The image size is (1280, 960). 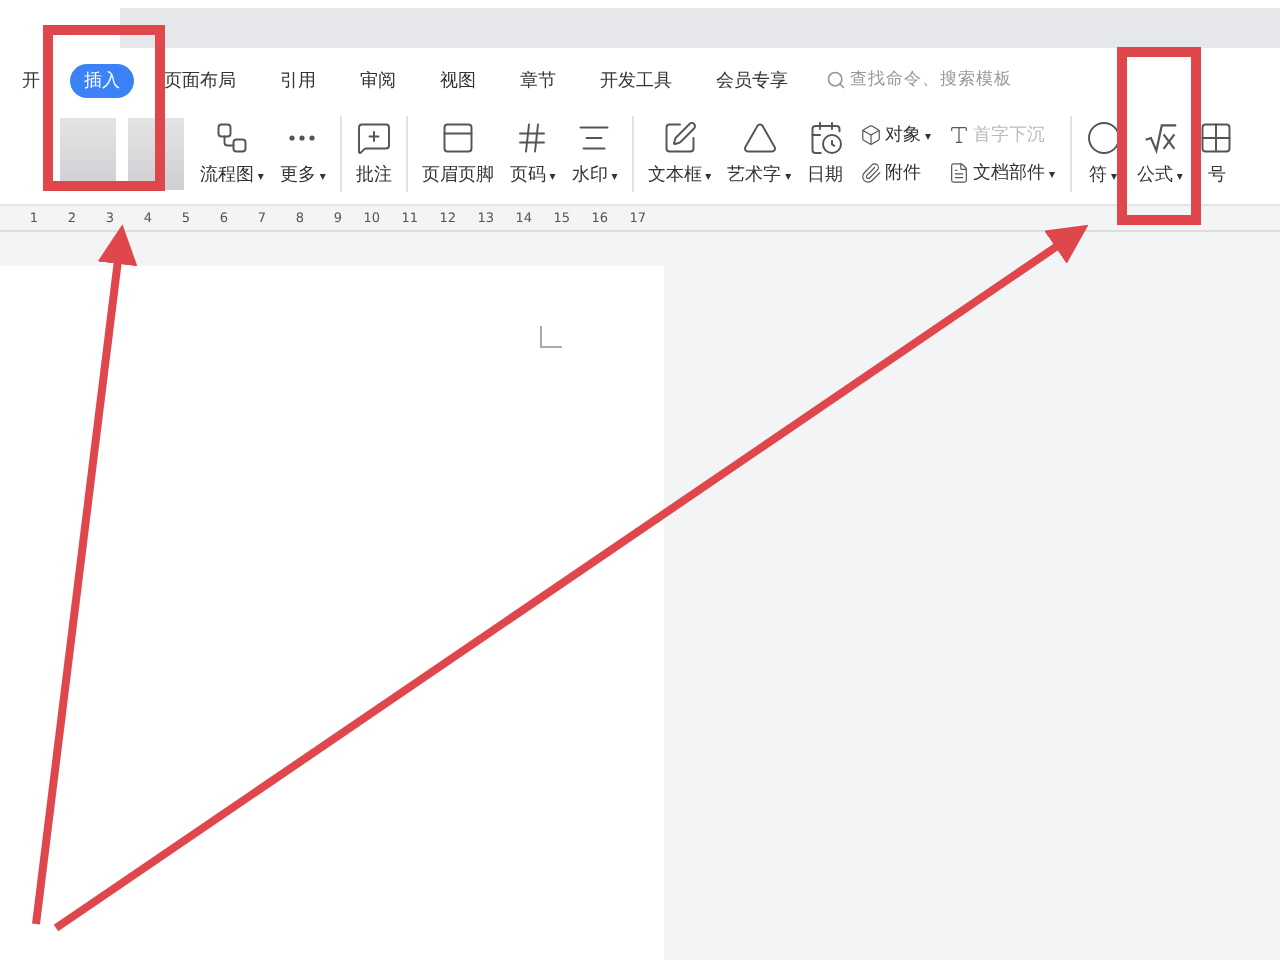 I want to click on ribbon-button: 批注, so click(x=373, y=154).